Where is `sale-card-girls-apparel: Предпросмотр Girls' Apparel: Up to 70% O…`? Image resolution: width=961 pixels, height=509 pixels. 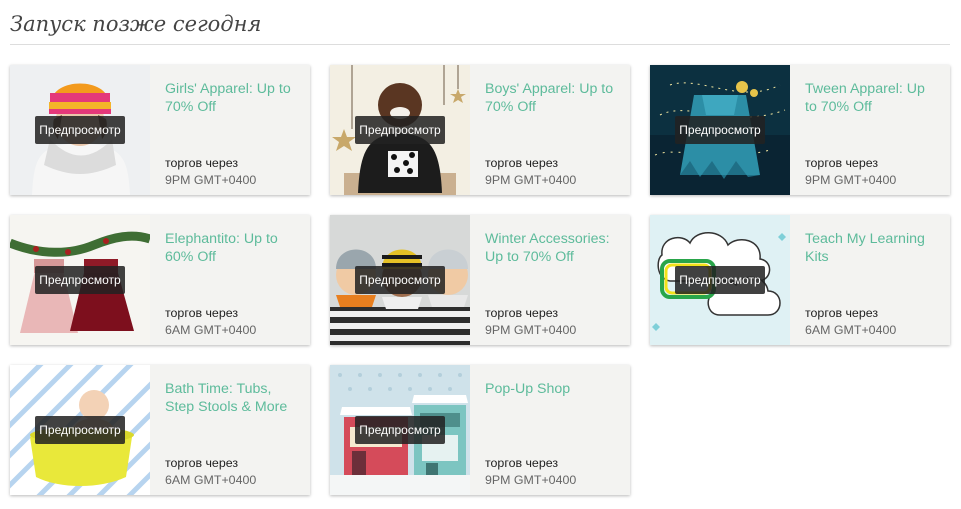 sale-card-girls-apparel: Предпросмотр Girls' Apparel: Up to 70% O… is located at coordinates (160, 130).